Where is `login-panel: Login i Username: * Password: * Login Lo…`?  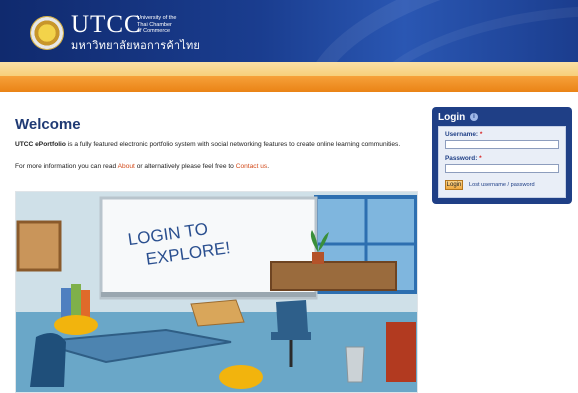
login-panel: Login i Username: * Password: * Login Lo… is located at coordinates (502, 155).